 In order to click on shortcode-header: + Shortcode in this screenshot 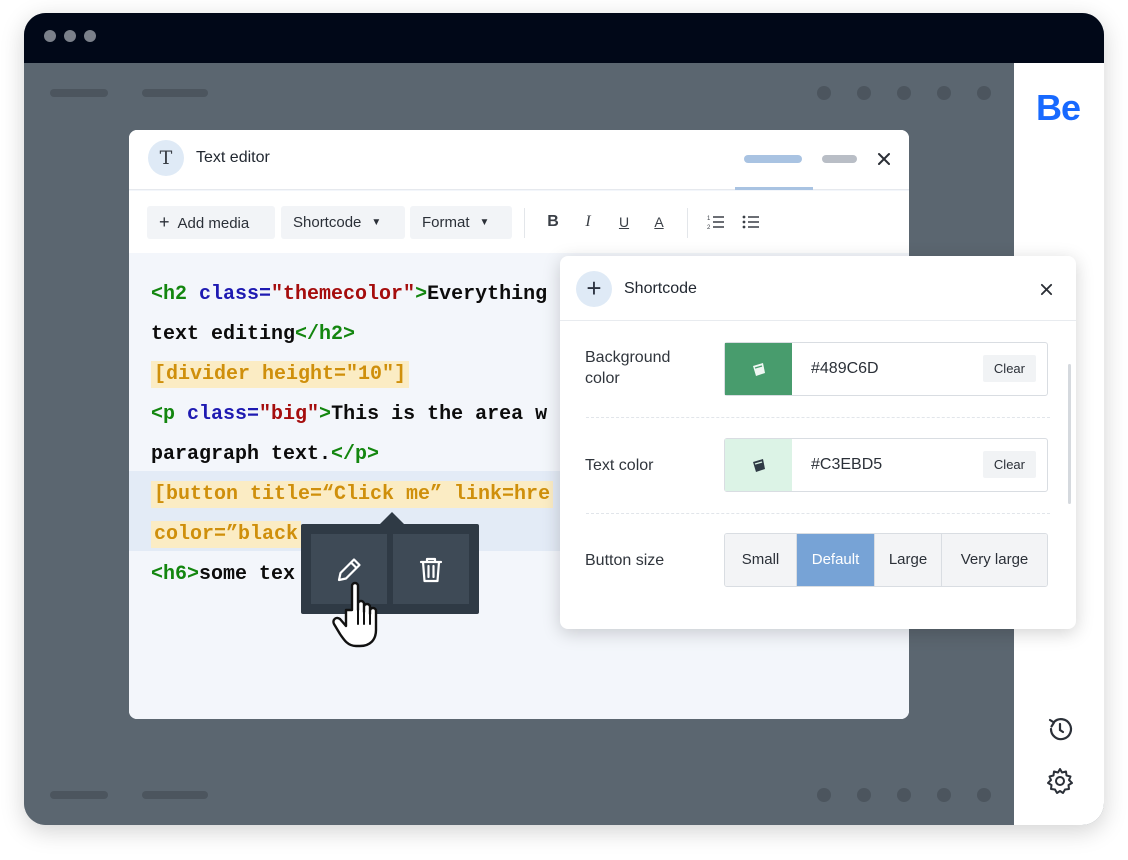, I will do `click(818, 288)`.